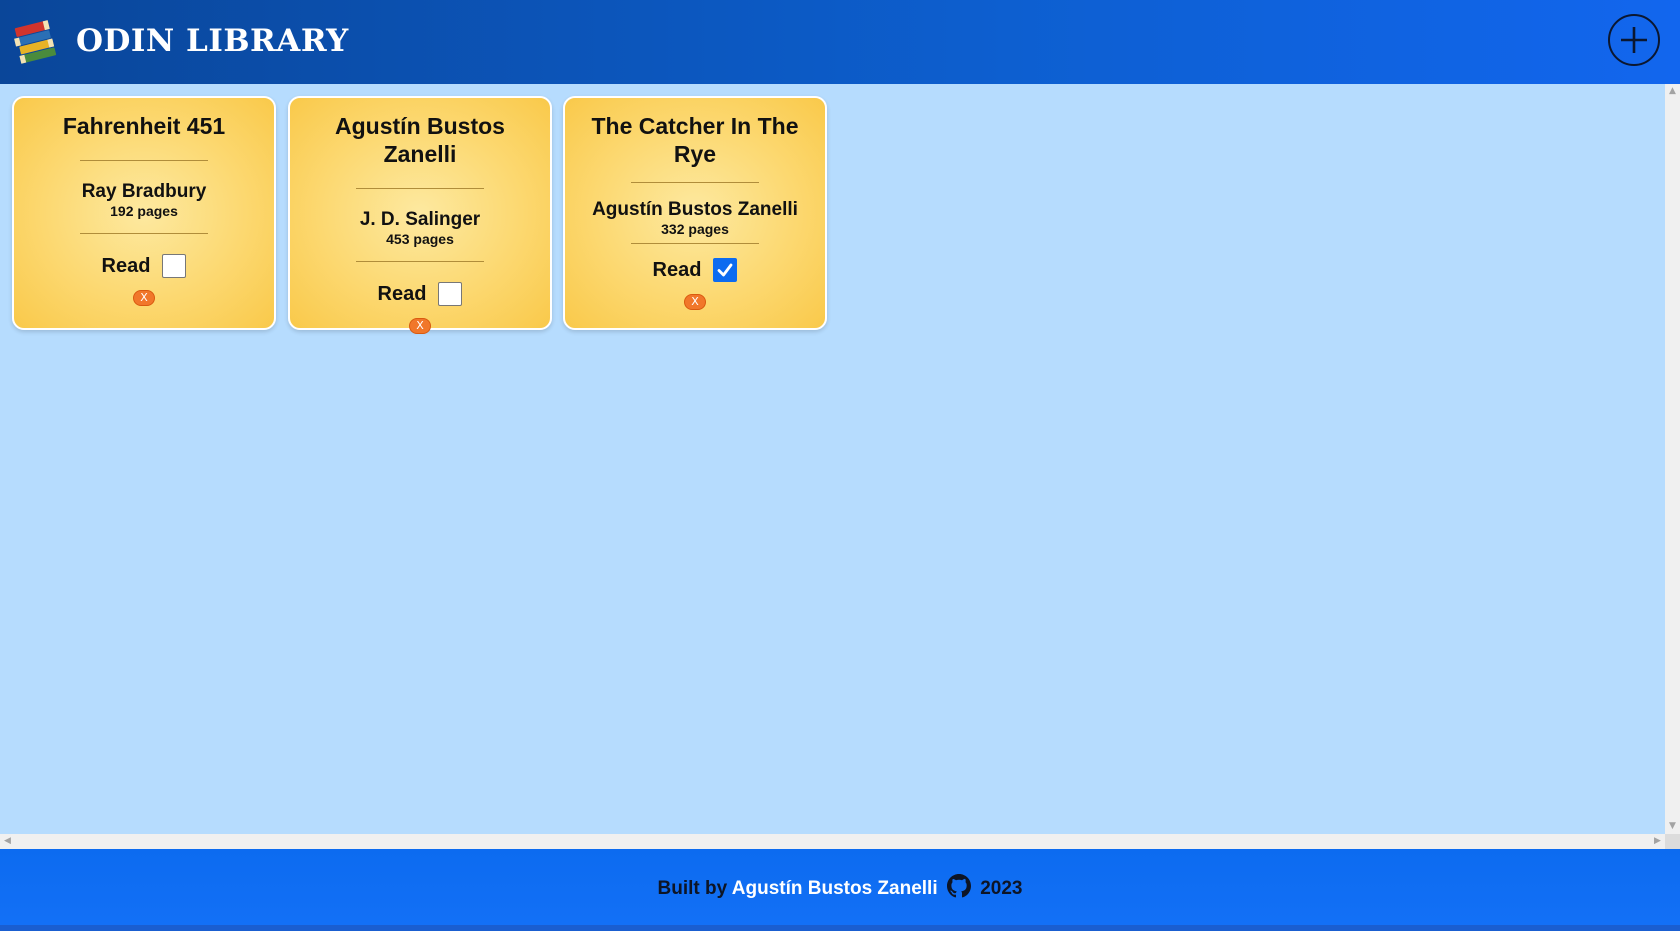 The height and width of the screenshot is (931, 1680). What do you see at coordinates (958, 886) in the screenshot?
I see `github-icon` at bounding box center [958, 886].